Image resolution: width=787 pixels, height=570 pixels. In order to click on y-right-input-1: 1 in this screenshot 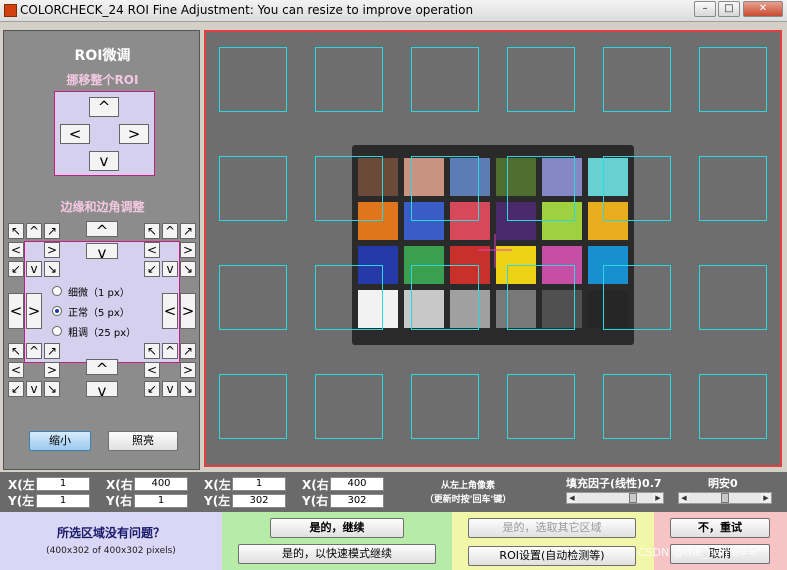, I will do `click(161, 501)`.